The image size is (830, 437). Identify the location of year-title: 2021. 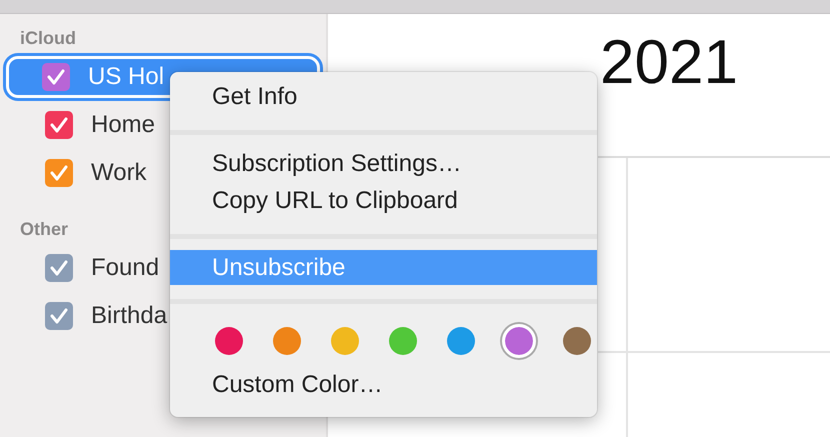
(669, 63).